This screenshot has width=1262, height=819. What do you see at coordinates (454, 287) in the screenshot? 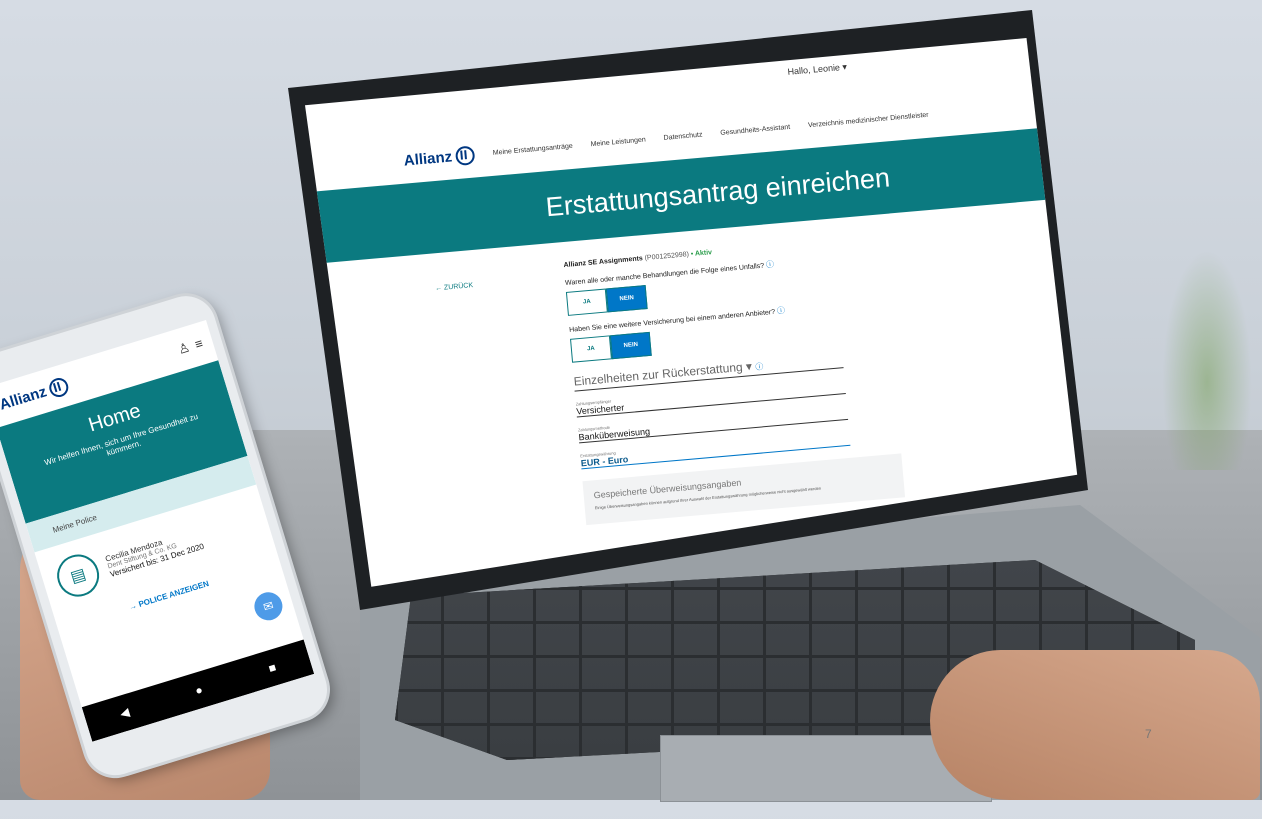
I see `back-link: ← ZURÜCK` at bounding box center [454, 287].